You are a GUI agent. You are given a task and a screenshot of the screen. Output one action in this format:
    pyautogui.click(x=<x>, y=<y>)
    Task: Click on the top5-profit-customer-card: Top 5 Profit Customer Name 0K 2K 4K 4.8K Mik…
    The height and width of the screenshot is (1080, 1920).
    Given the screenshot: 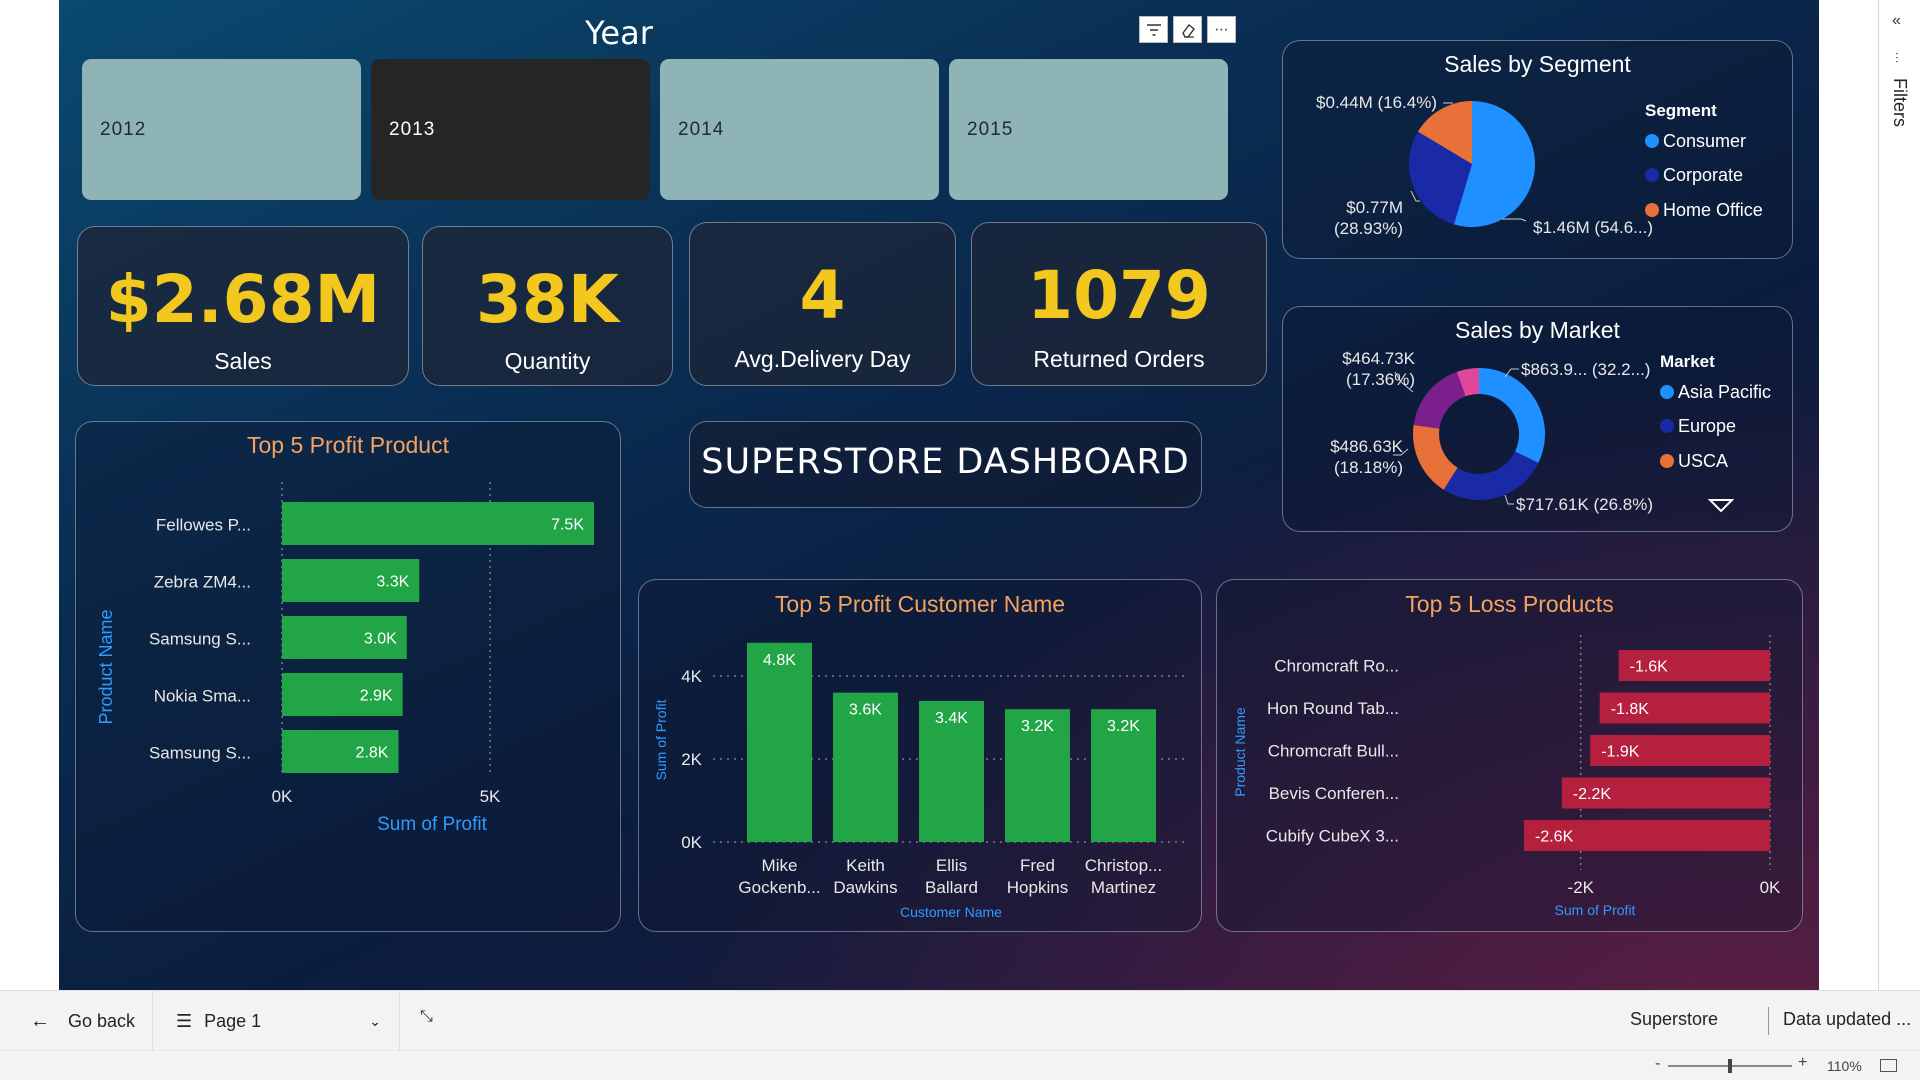 What is the action you would take?
    pyautogui.click(x=920, y=755)
    